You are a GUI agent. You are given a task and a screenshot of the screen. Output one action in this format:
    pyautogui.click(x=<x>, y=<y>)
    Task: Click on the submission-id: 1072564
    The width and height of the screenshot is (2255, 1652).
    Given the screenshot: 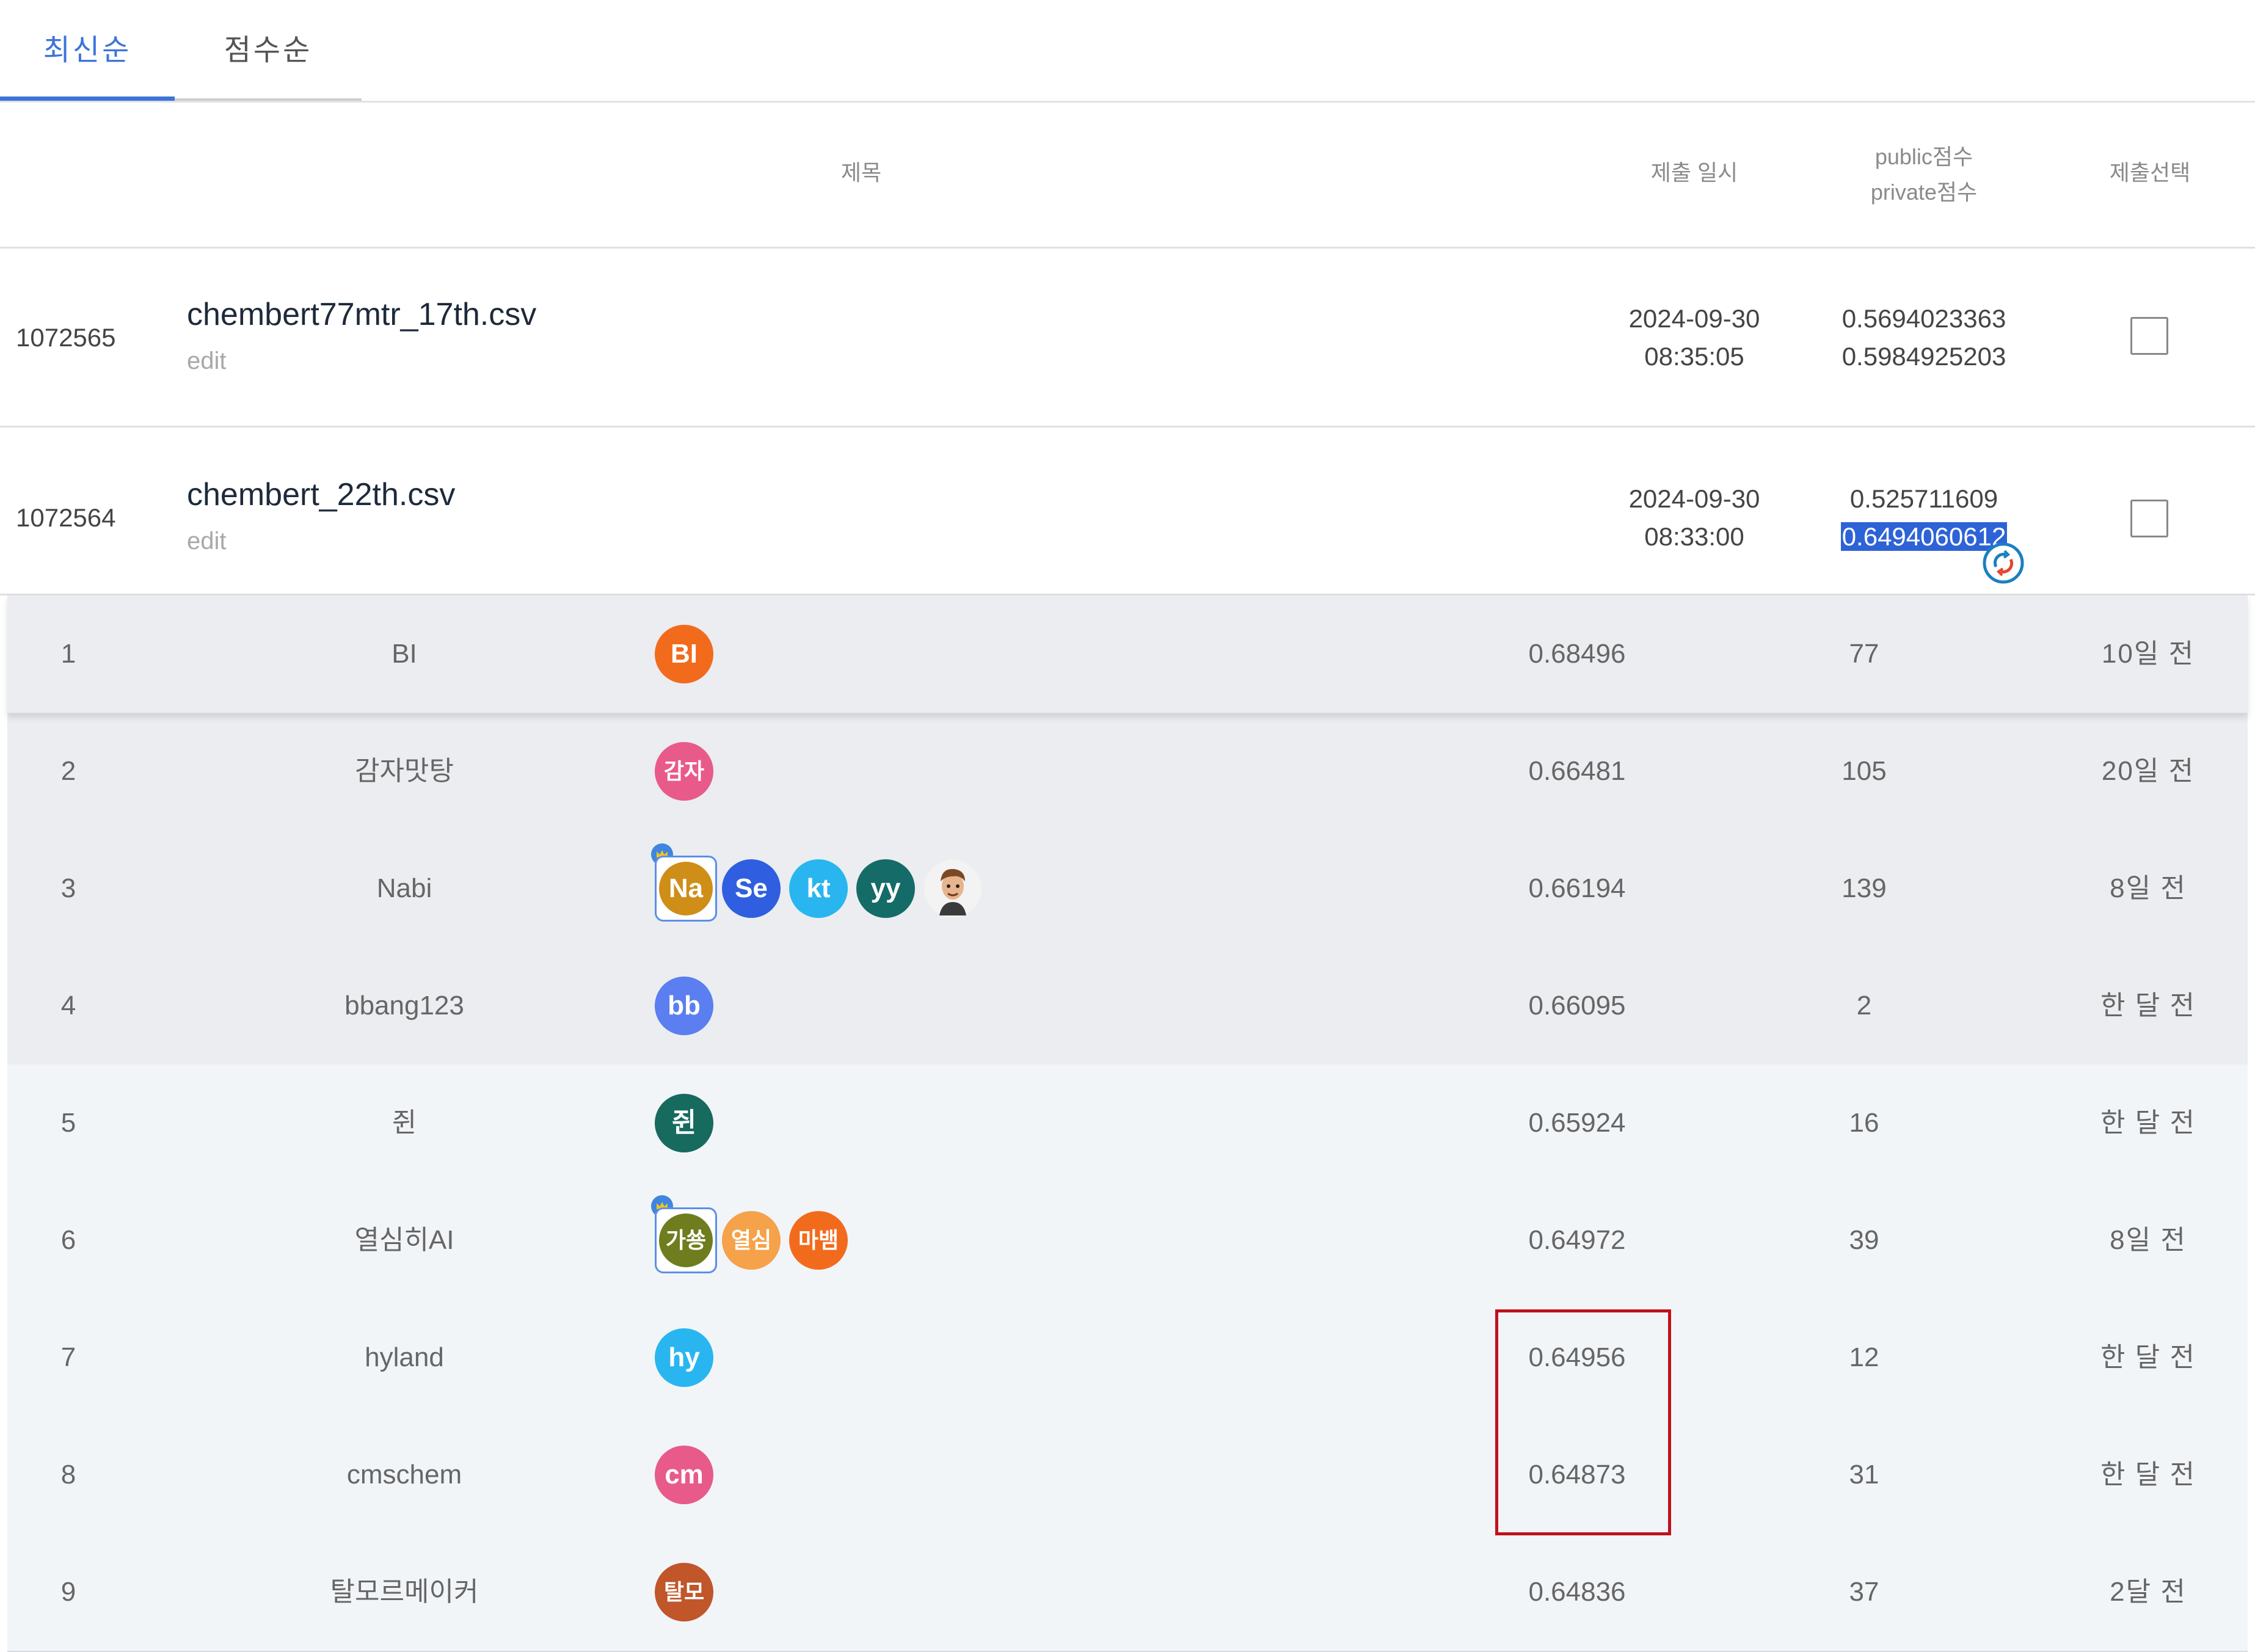 What is the action you would take?
    pyautogui.click(x=66, y=517)
    